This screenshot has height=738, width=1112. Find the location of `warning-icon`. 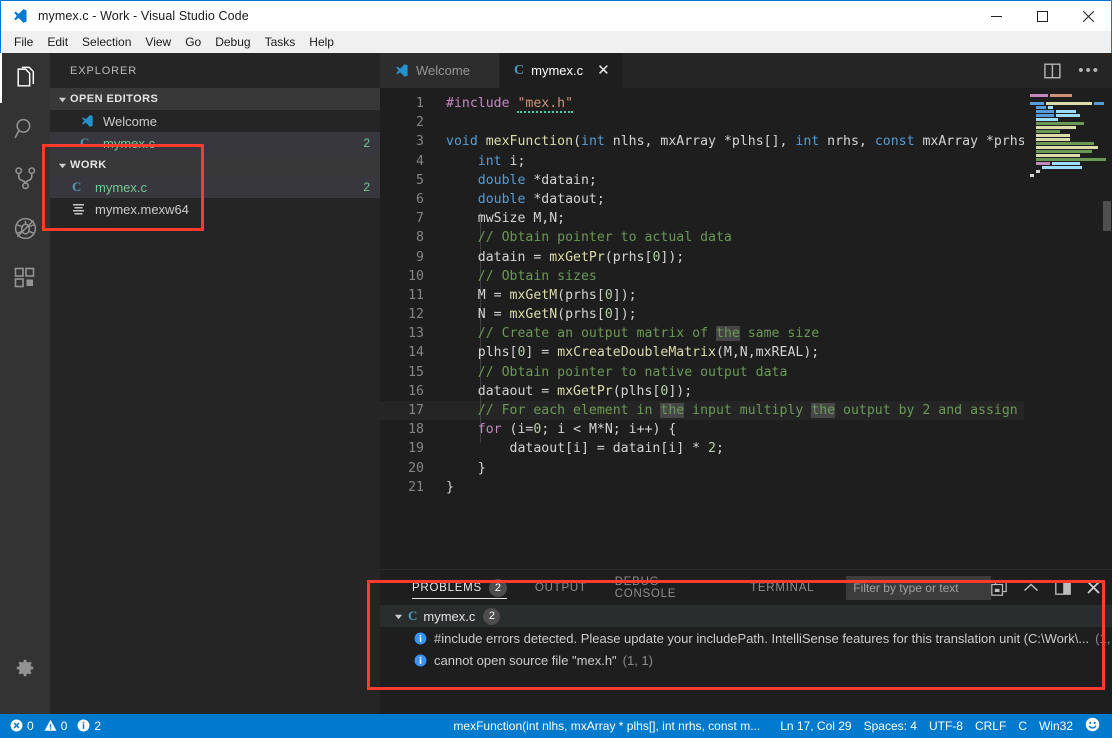

warning-icon is located at coordinates (50, 725).